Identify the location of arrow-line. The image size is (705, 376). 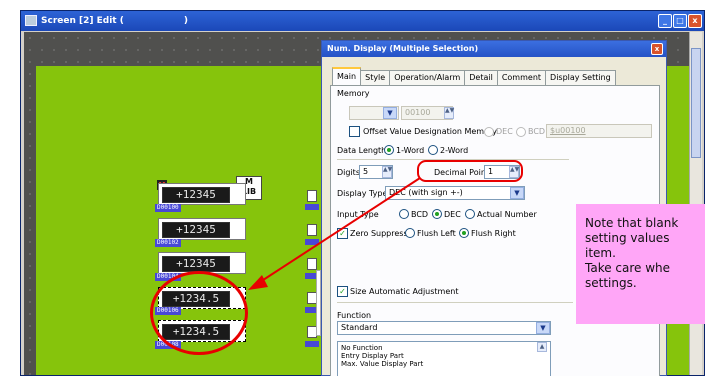
(340, 230).